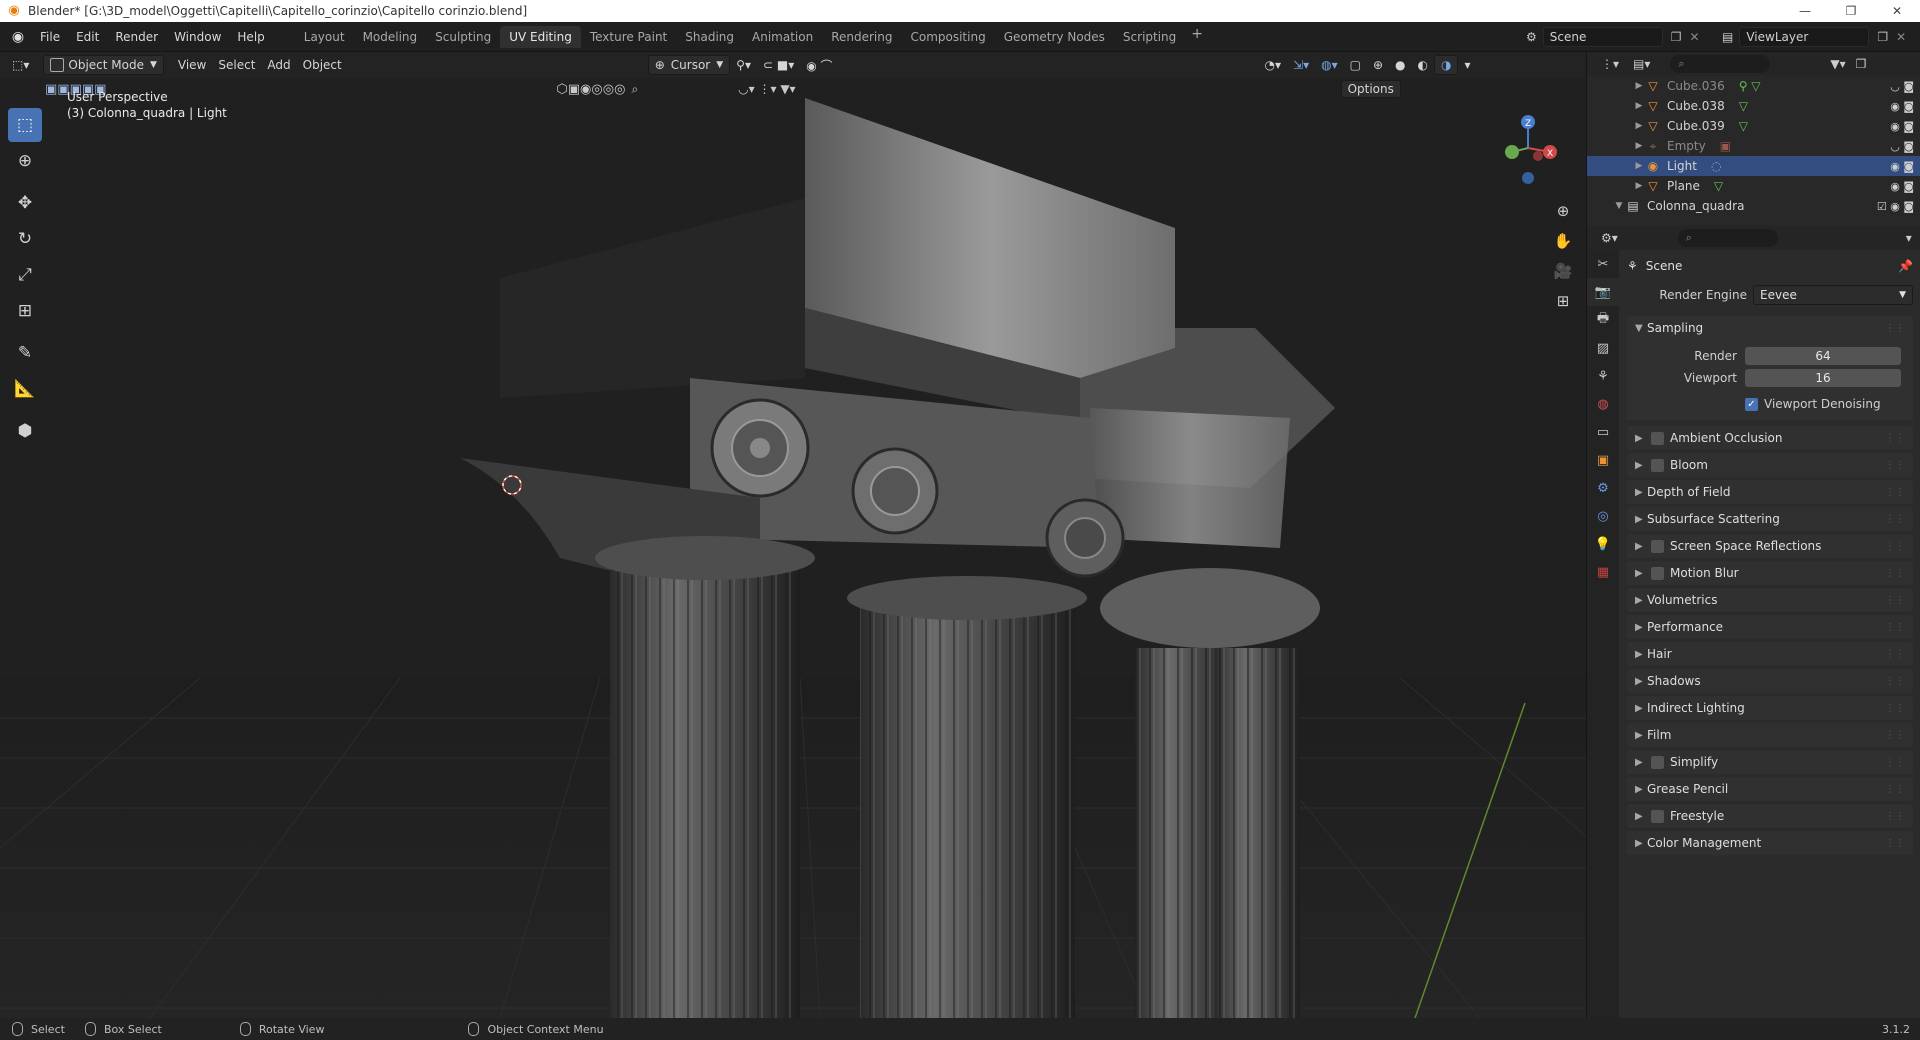  Describe the element at coordinates (1603, 544) in the screenshot. I see `object-data-tab-icon: 💡` at that location.